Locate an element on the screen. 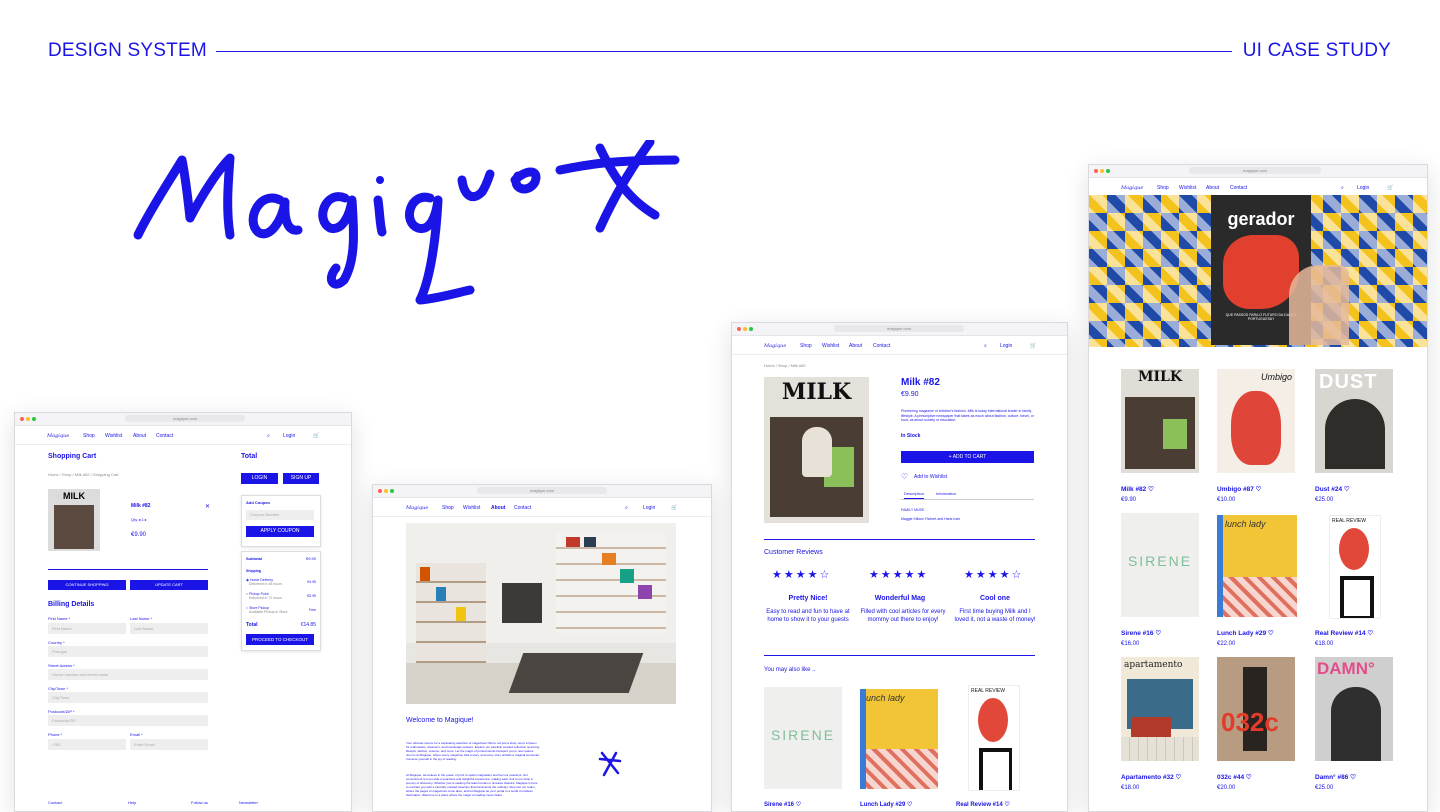 The height and width of the screenshot is (812, 1440). product-title-7: Apartamento #32 ♡ is located at coordinates (1151, 777).